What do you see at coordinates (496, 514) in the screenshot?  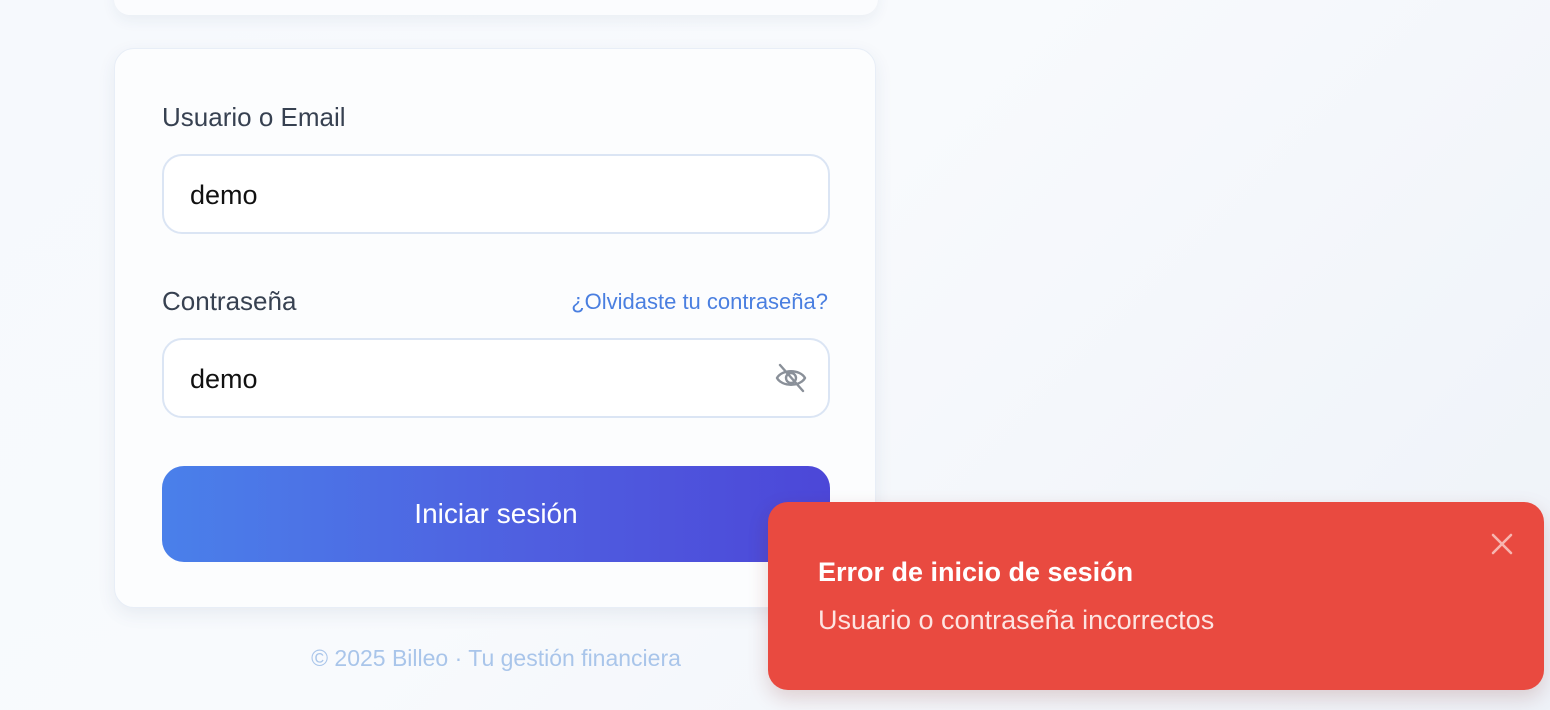 I see `login-submit-button: Iniciar sesión` at bounding box center [496, 514].